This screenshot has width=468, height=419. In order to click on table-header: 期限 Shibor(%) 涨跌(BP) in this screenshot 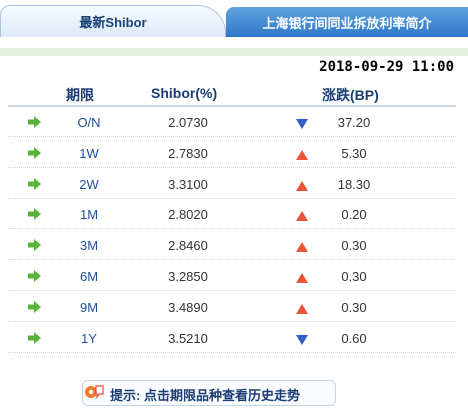, I will do `click(234, 93)`.